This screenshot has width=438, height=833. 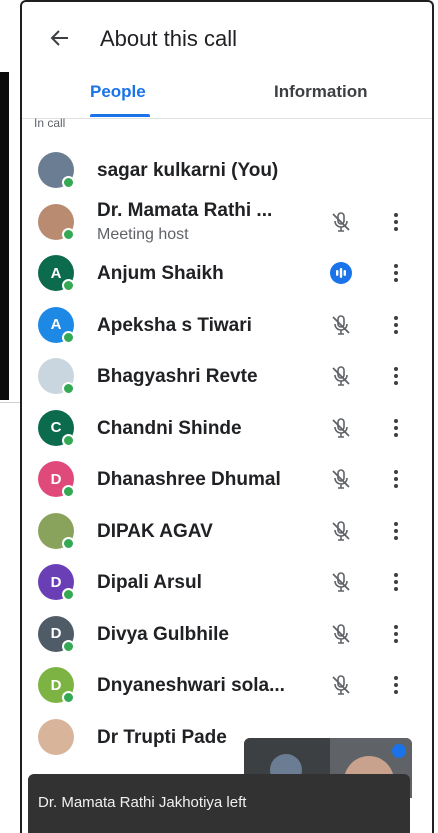 I want to click on tab-bar: People Information, so click(x=227, y=98).